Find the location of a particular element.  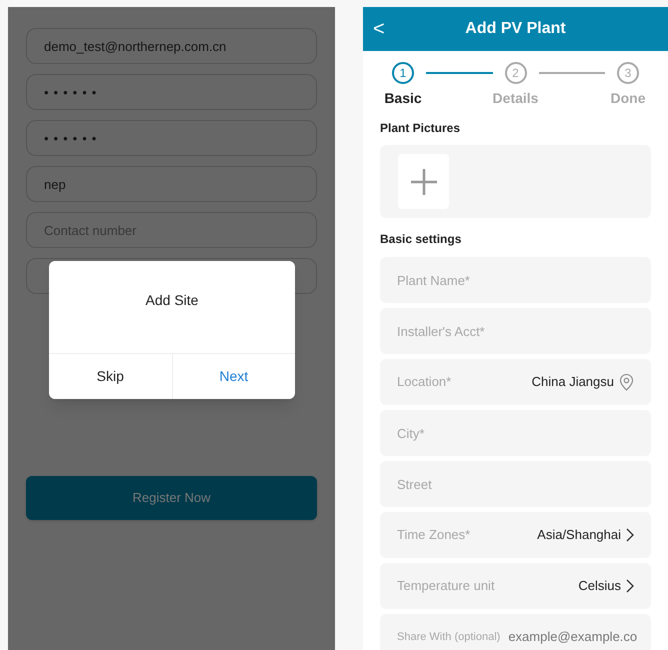

field-label: Location* is located at coordinates (424, 382).